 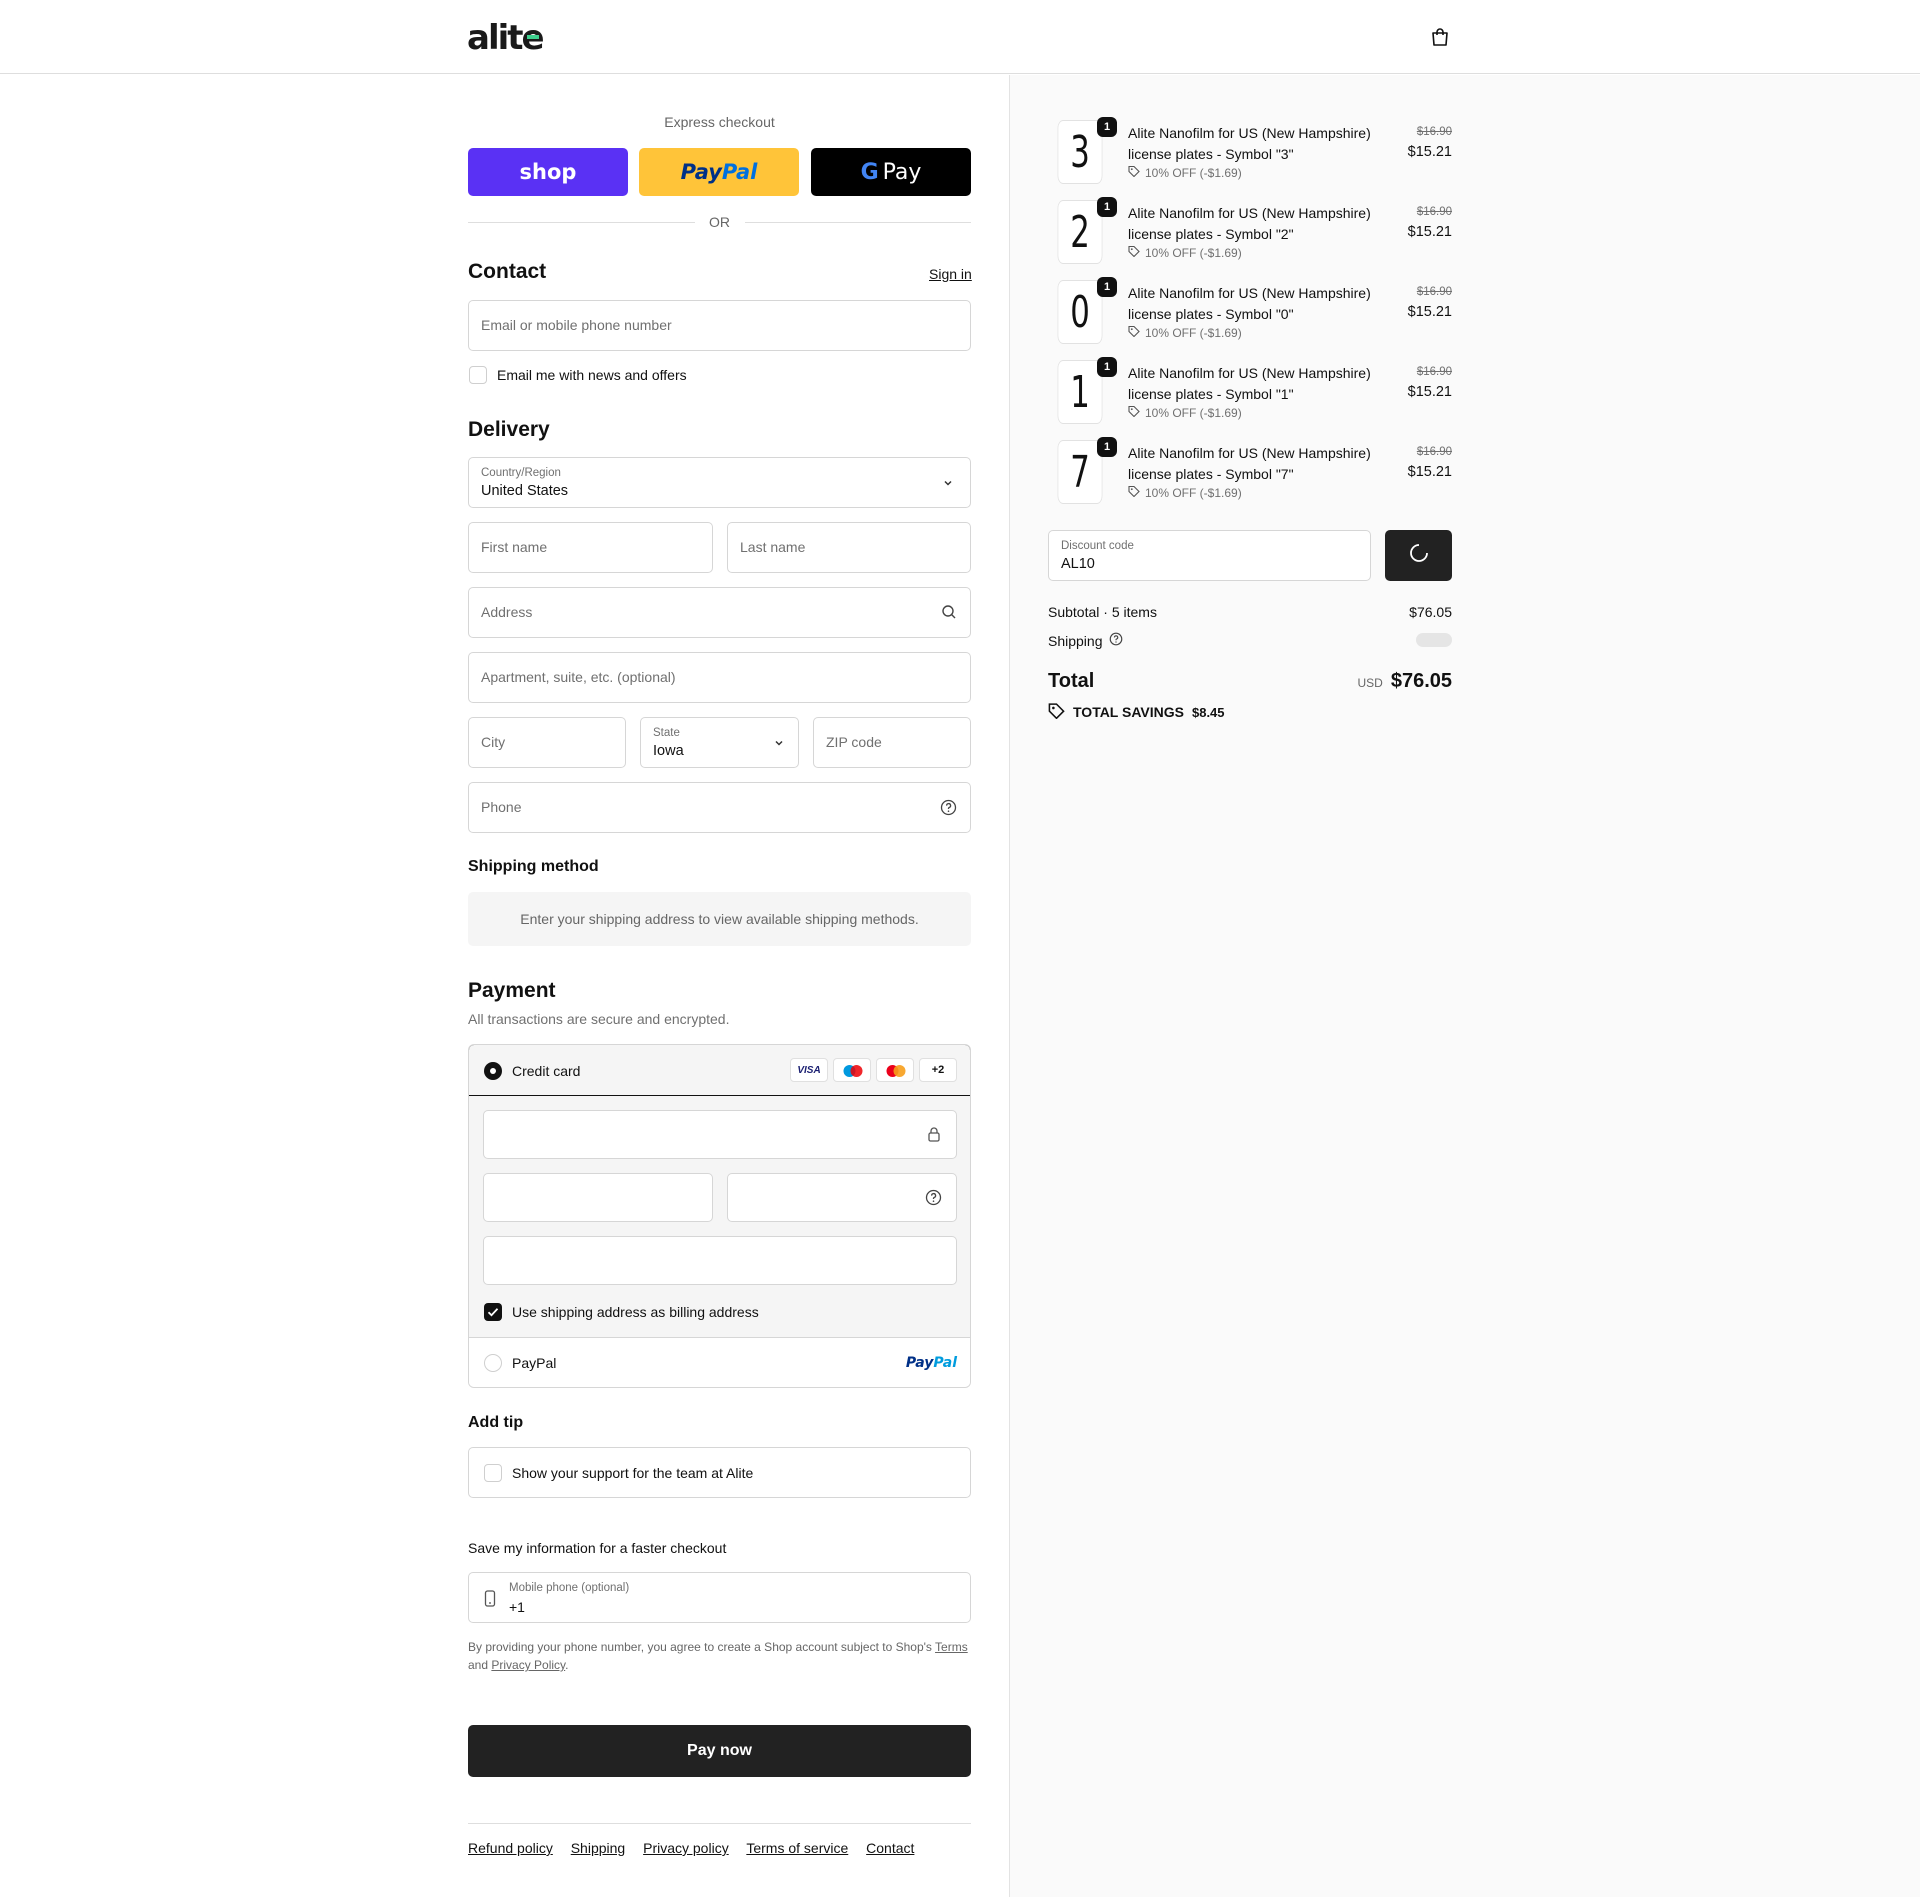 I want to click on header: alite, so click(x=960, y=37).